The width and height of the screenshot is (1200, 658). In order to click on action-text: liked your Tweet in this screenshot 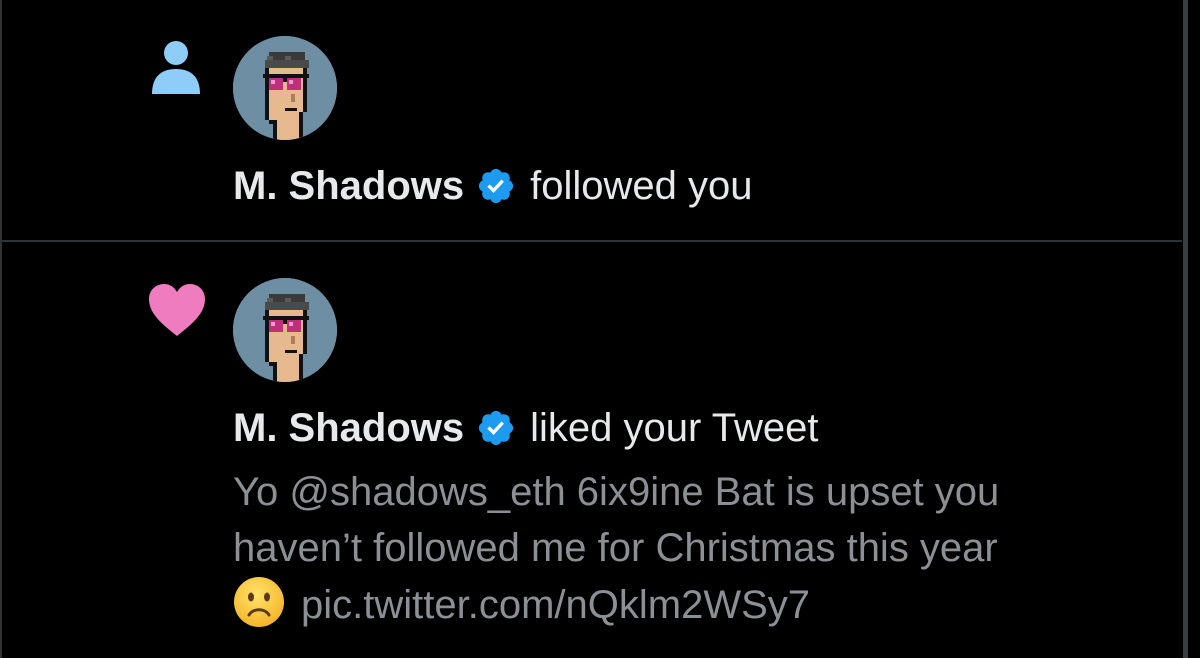, I will do `click(674, 428)`.